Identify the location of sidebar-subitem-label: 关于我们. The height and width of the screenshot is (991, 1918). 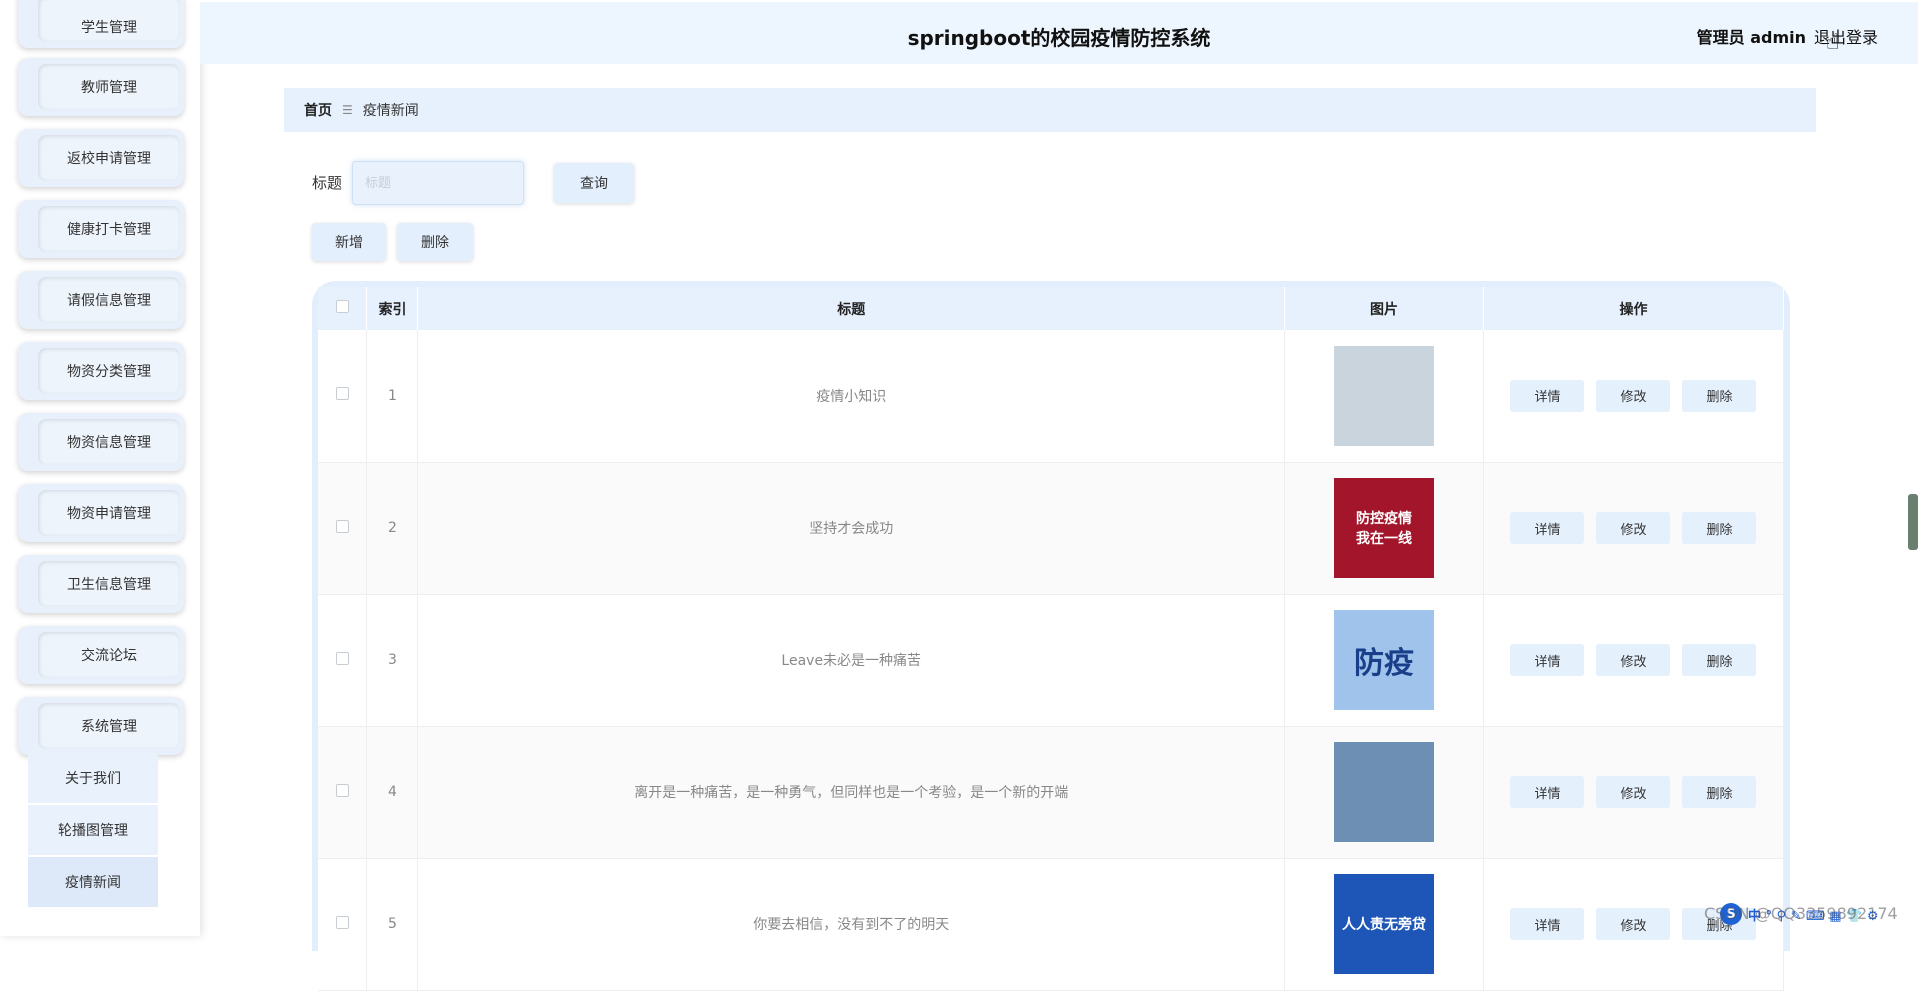
(93, 779).